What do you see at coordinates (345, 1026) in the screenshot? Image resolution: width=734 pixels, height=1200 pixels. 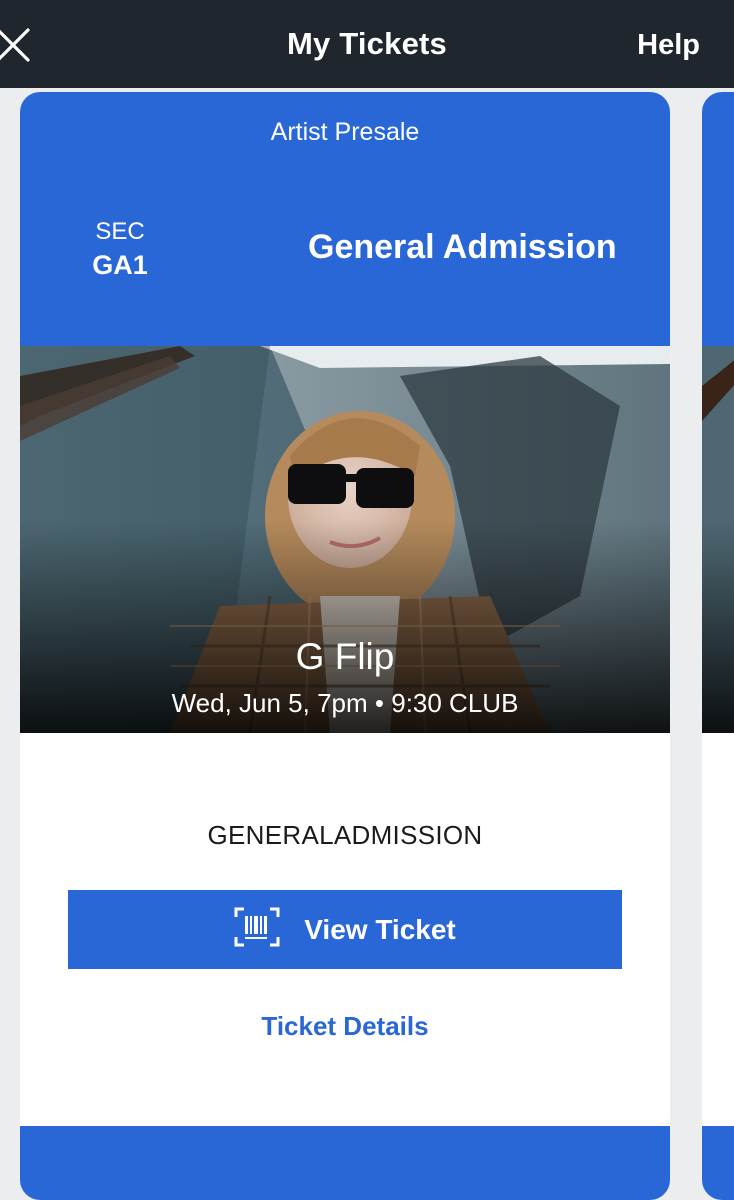 I see `ticket-details-link: Ticket Details` at bounding box center [345, 1026].